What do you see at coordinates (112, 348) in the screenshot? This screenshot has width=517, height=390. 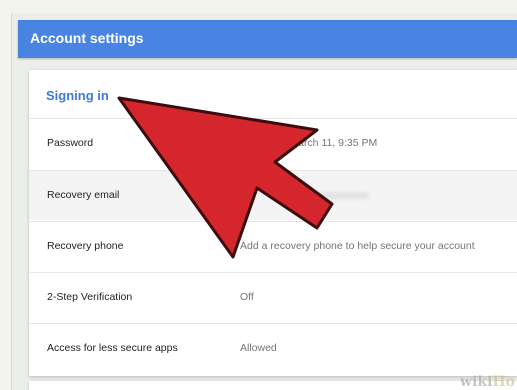 I see `row-label: Access for less secure apps` at bounding box center [112, 348].